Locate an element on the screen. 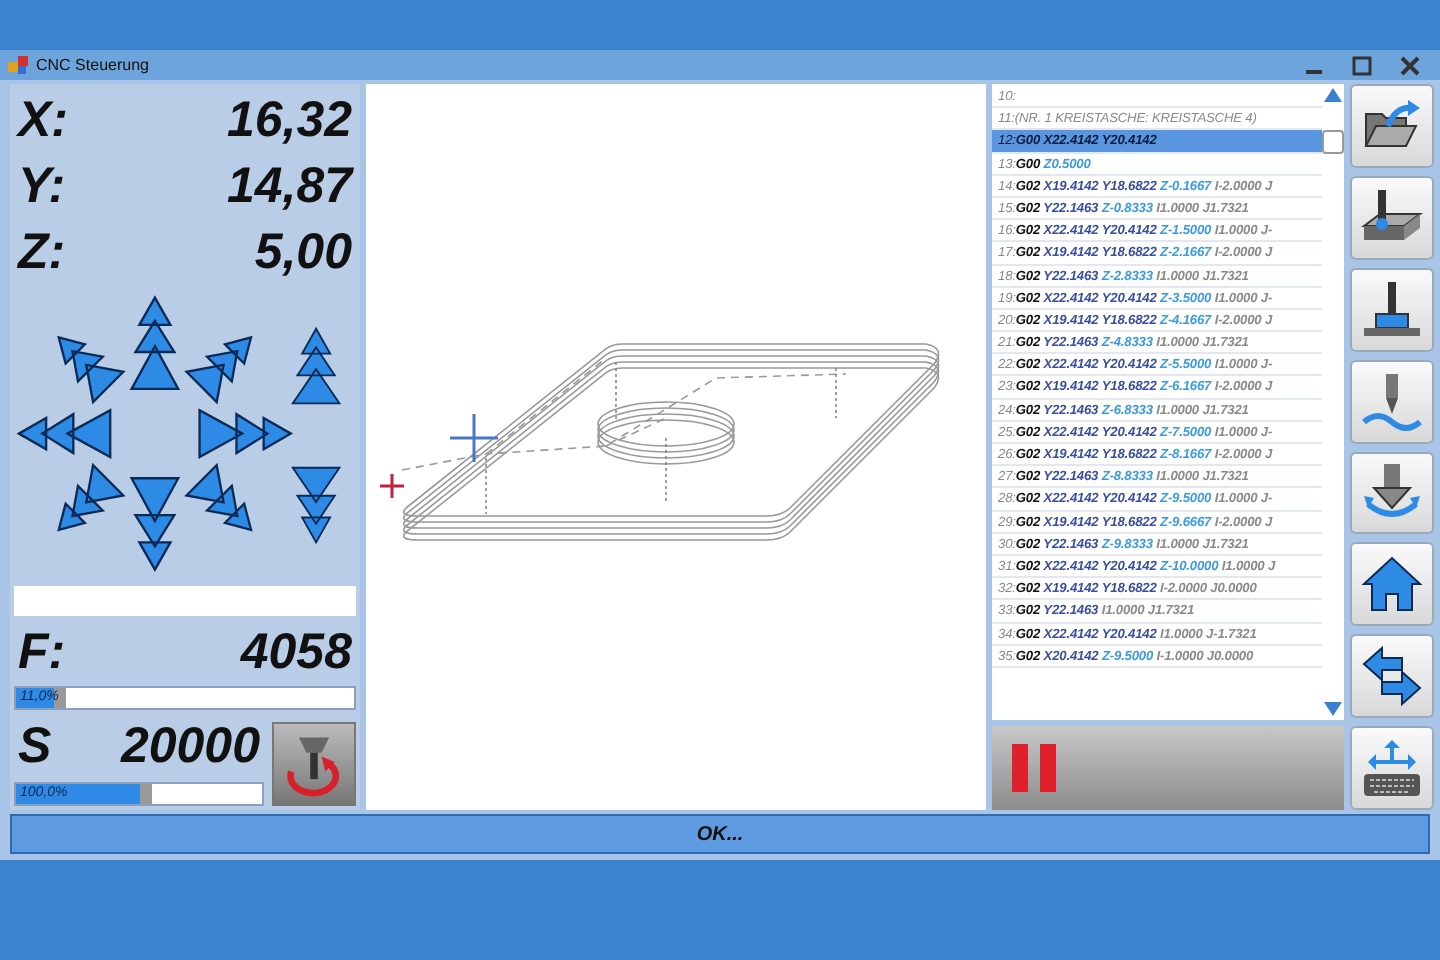  axis-value: 16,32 is located at coordinates (289, 121).